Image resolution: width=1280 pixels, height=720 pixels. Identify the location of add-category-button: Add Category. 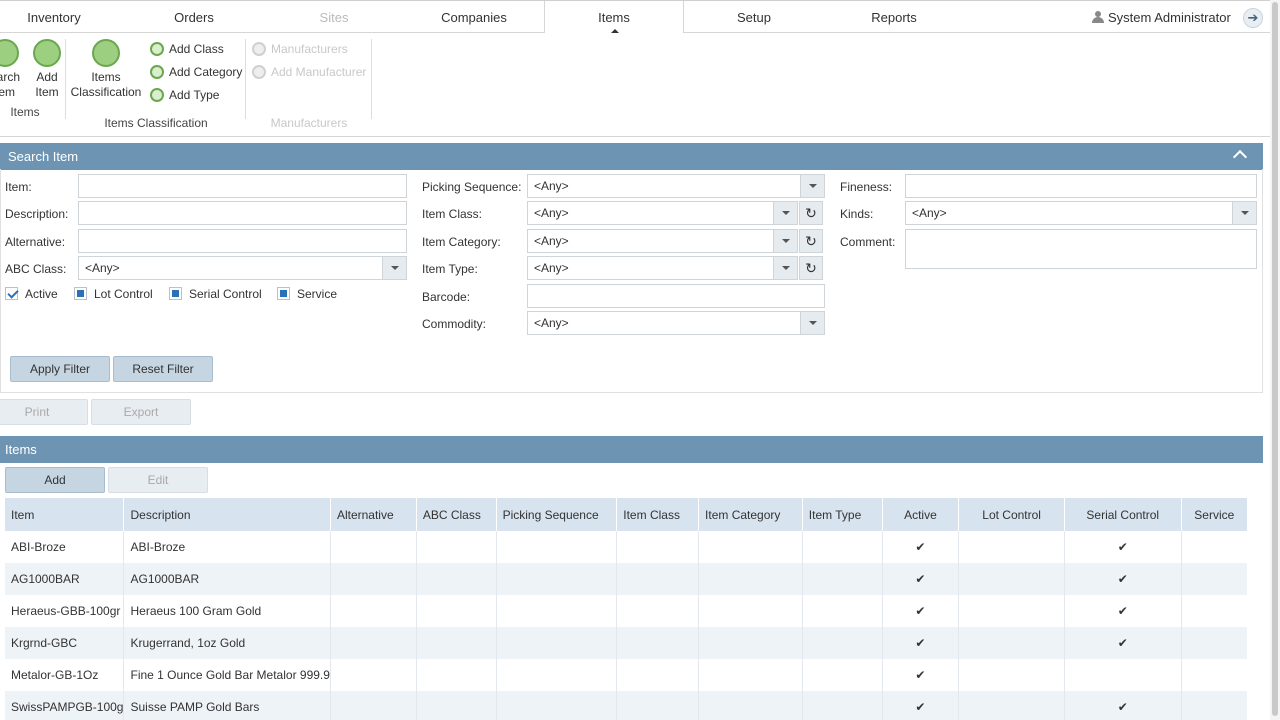
(196, 72).